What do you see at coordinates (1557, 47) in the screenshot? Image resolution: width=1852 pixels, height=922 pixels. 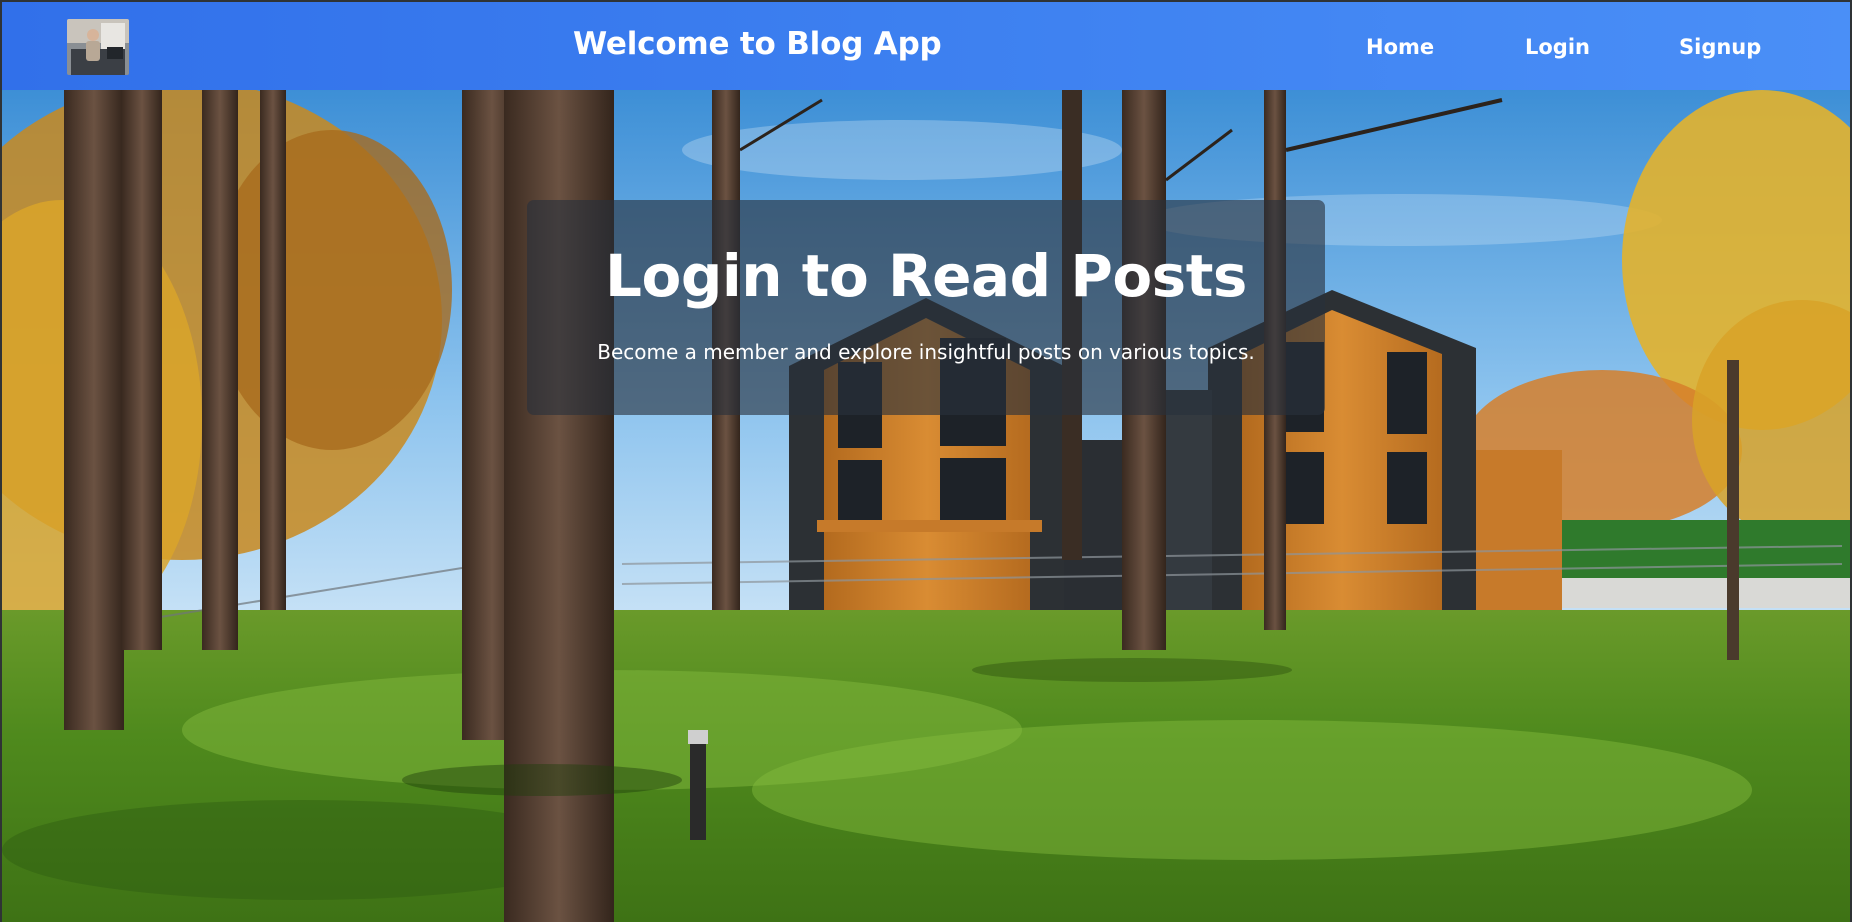 I see `nav-link-login: Login` at bounding box center [1557, 47].